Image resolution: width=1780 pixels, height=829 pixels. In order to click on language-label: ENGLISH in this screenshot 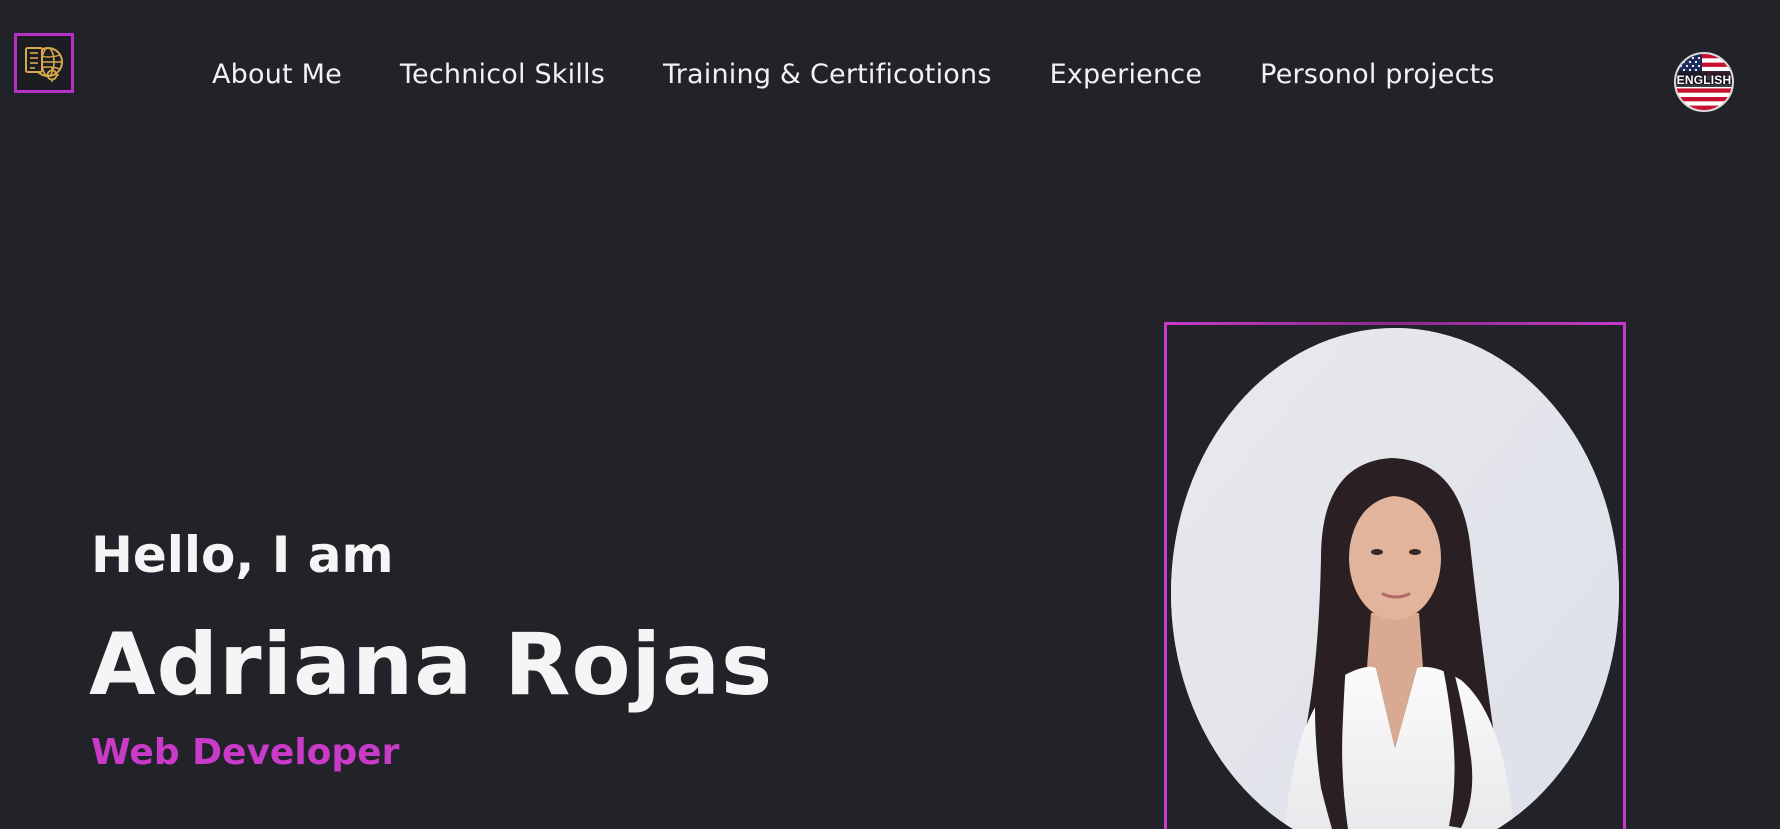, I will do `click(1704, 80)`.